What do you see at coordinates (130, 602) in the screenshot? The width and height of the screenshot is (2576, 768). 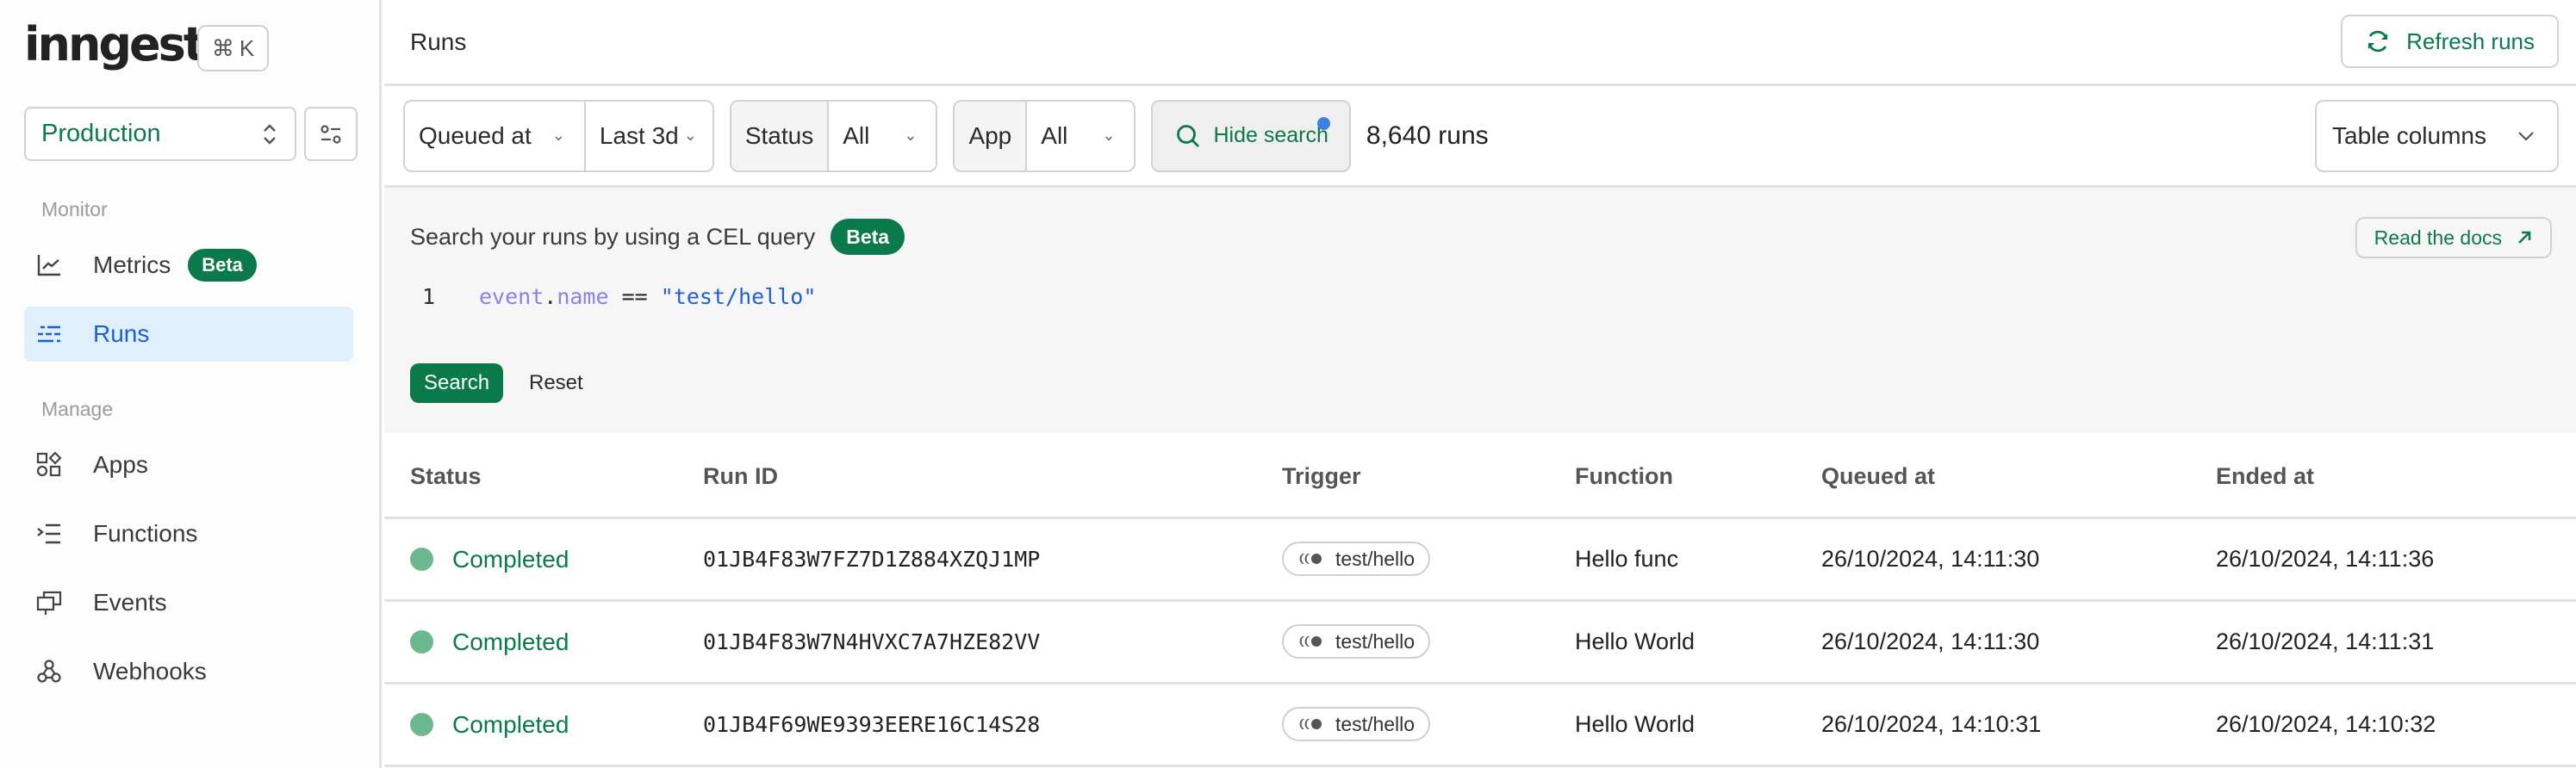 I see `sidebar-item-label: Events` at bounding box center [130, 602].